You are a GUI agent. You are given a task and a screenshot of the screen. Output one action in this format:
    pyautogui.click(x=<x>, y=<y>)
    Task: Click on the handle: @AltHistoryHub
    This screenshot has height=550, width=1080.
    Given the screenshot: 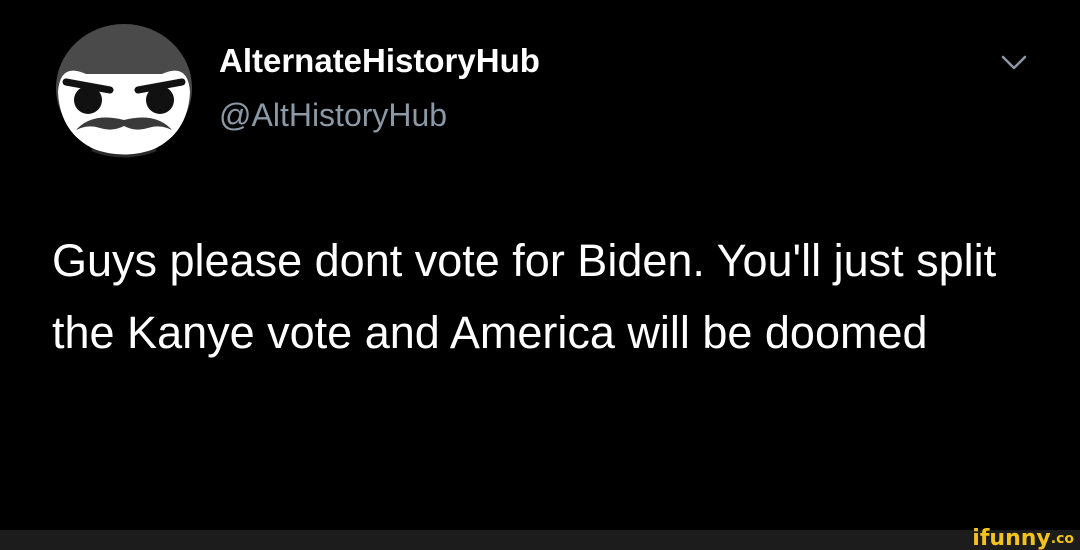 What is the action you would take?
    pyautogui.click(x=333, y=115)
    